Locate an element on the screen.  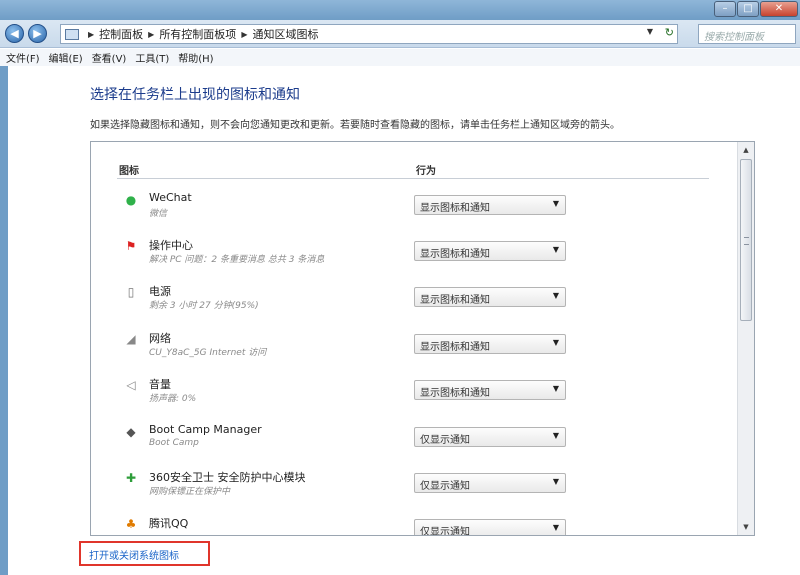
action-center-icon: ⚑ is located at coordinates (131, 246).